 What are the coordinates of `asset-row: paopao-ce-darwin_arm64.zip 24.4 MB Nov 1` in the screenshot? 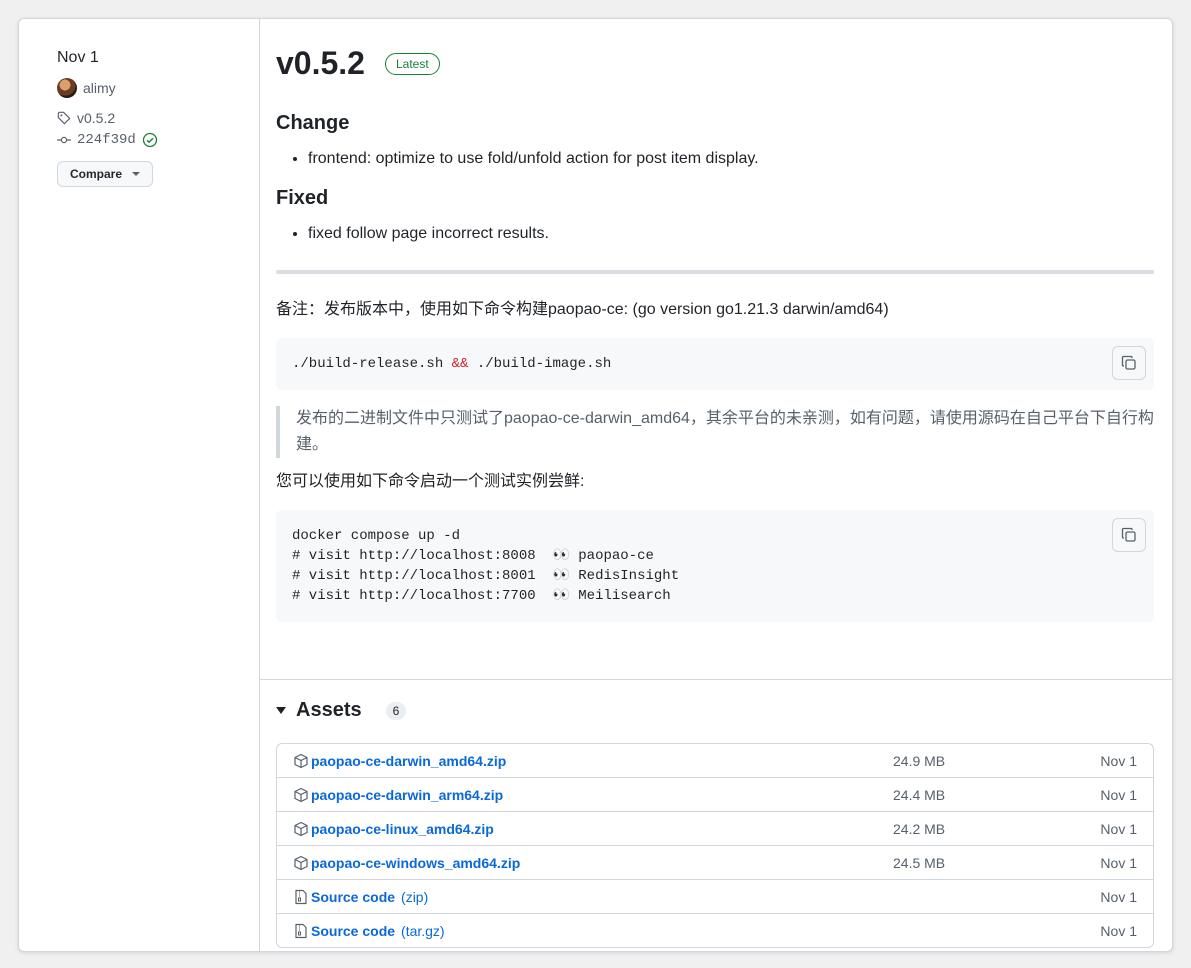 It's located at (715, 794).